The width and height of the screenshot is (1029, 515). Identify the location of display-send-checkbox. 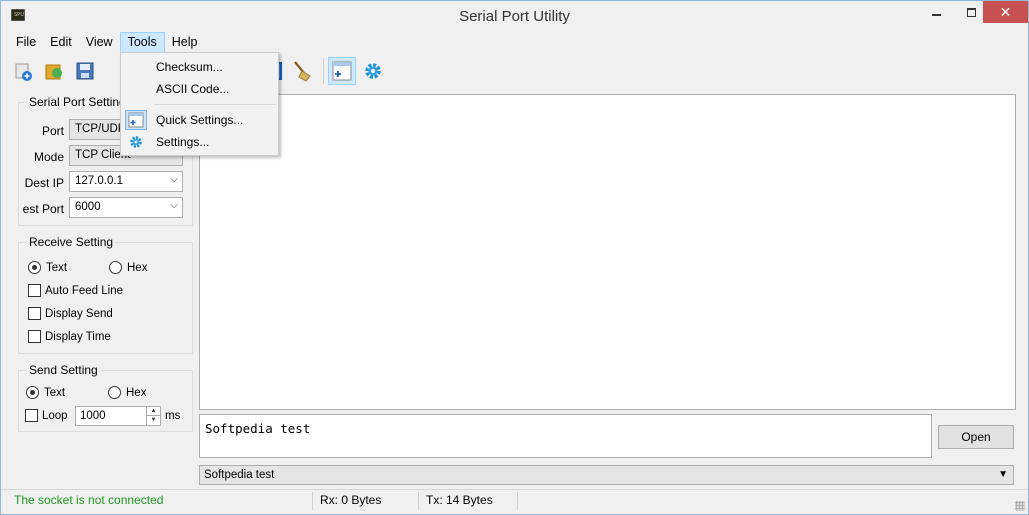
(34, 313).